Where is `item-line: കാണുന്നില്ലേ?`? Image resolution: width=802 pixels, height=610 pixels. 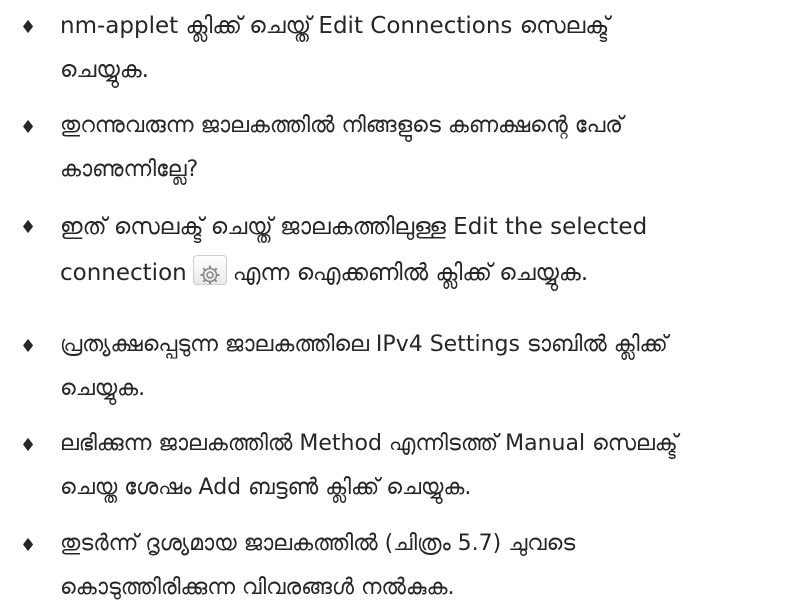
item-line: കാണുന്നില്ലേ? is located at coordinates (129, 169).